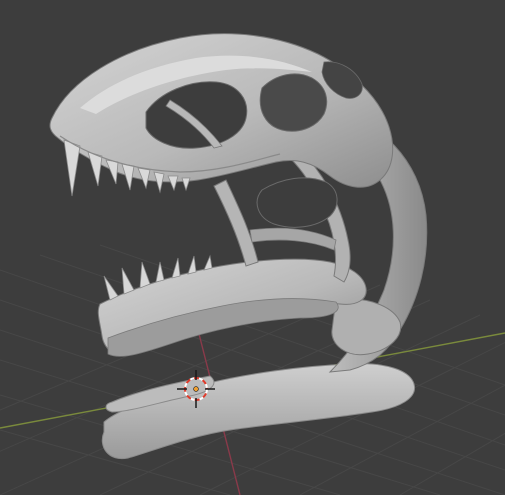 The image size is (505, 495). I want to click on mid-brace, so click(293, 239).